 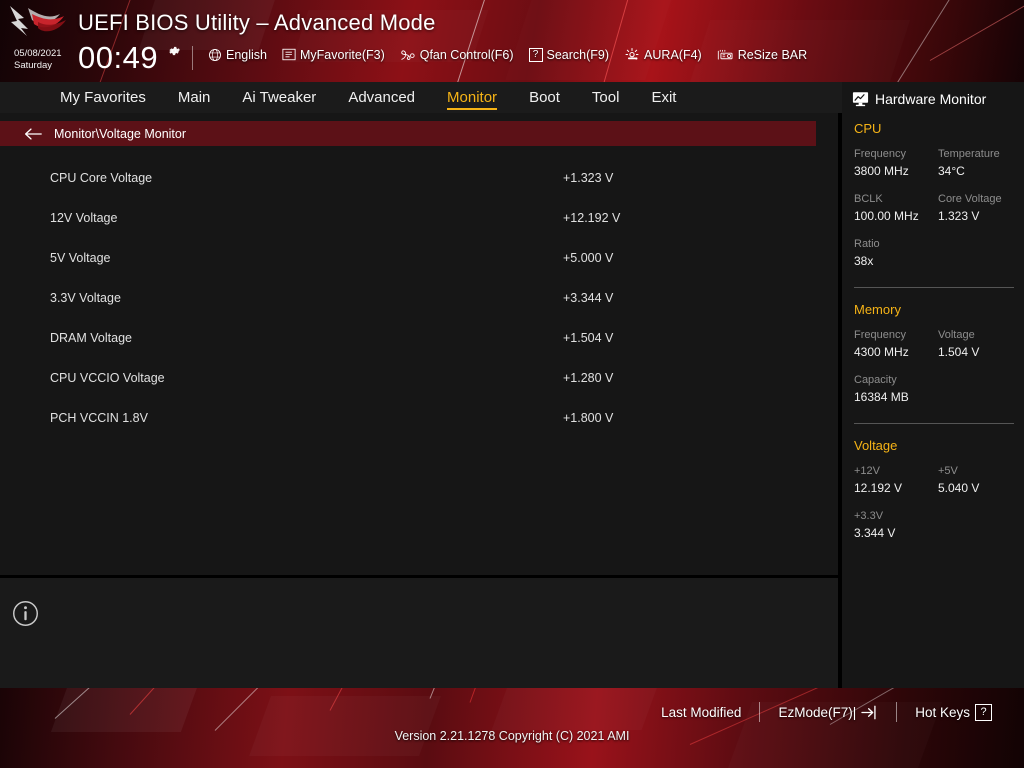 I want to click on tab-advanced: Advanced, so click(x=381, y=97).